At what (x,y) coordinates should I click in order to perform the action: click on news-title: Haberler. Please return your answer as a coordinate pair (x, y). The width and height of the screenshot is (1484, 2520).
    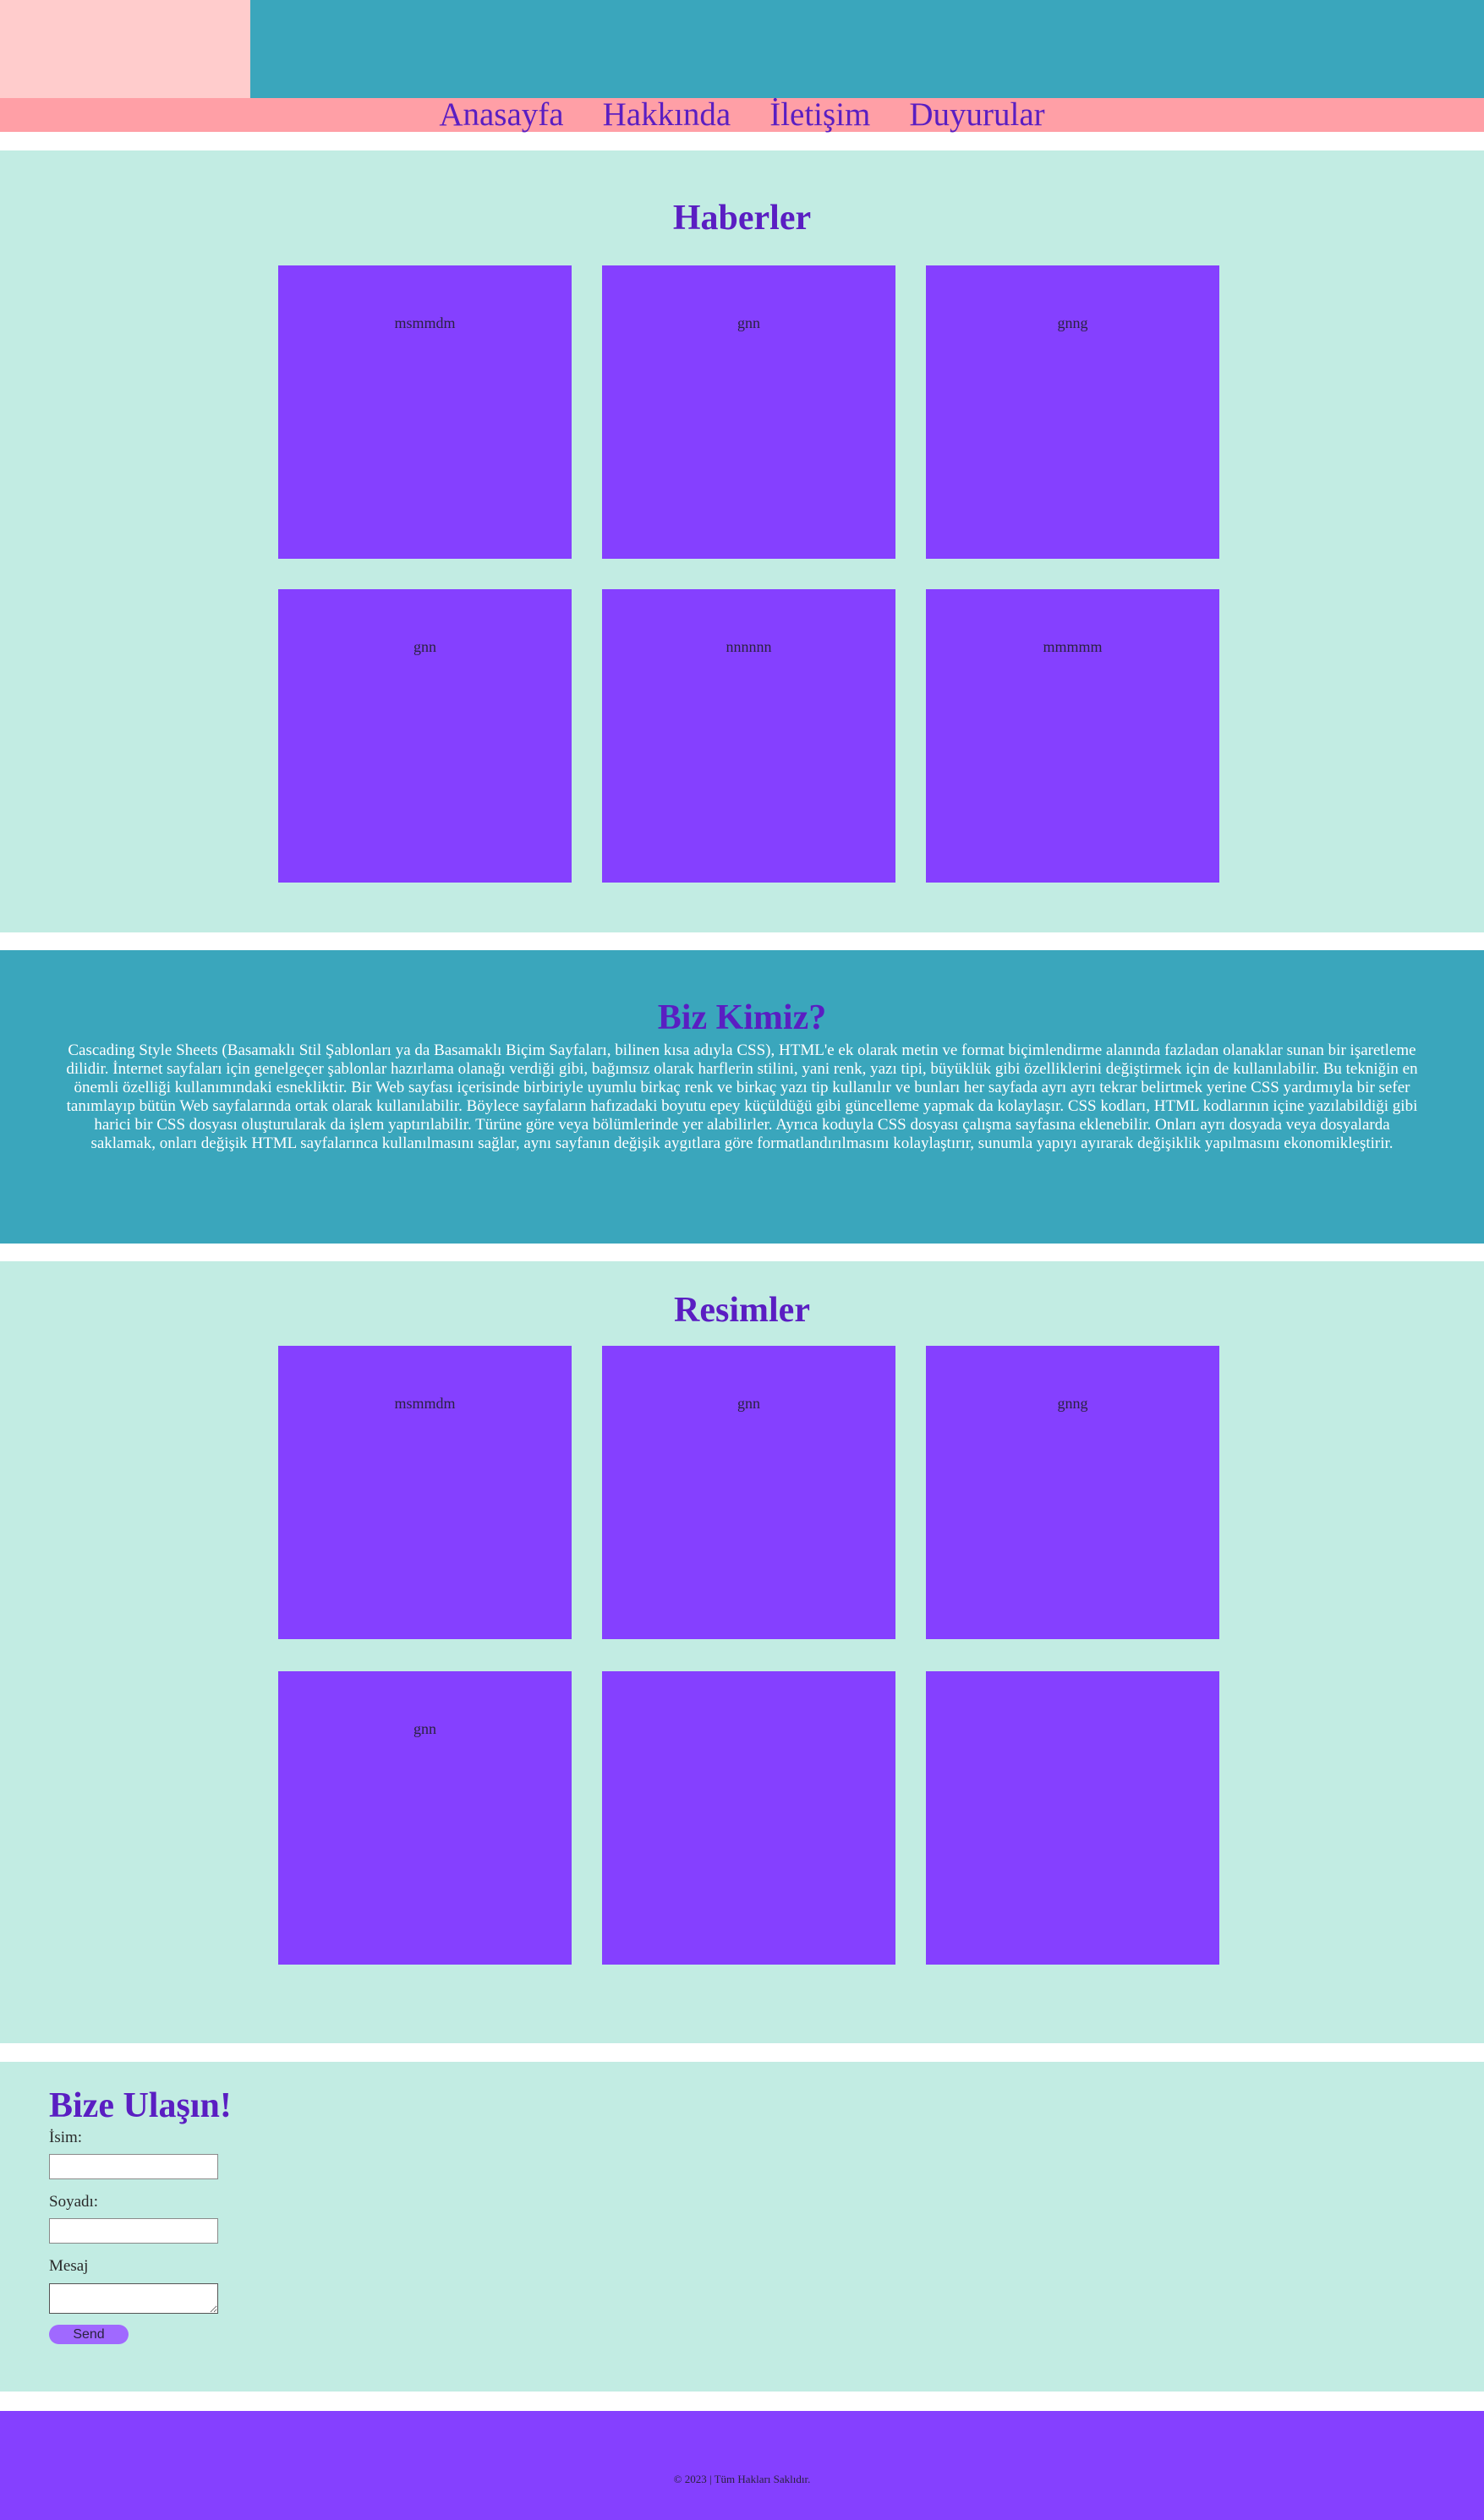
    Looking at the image, I should click on (742, 218).